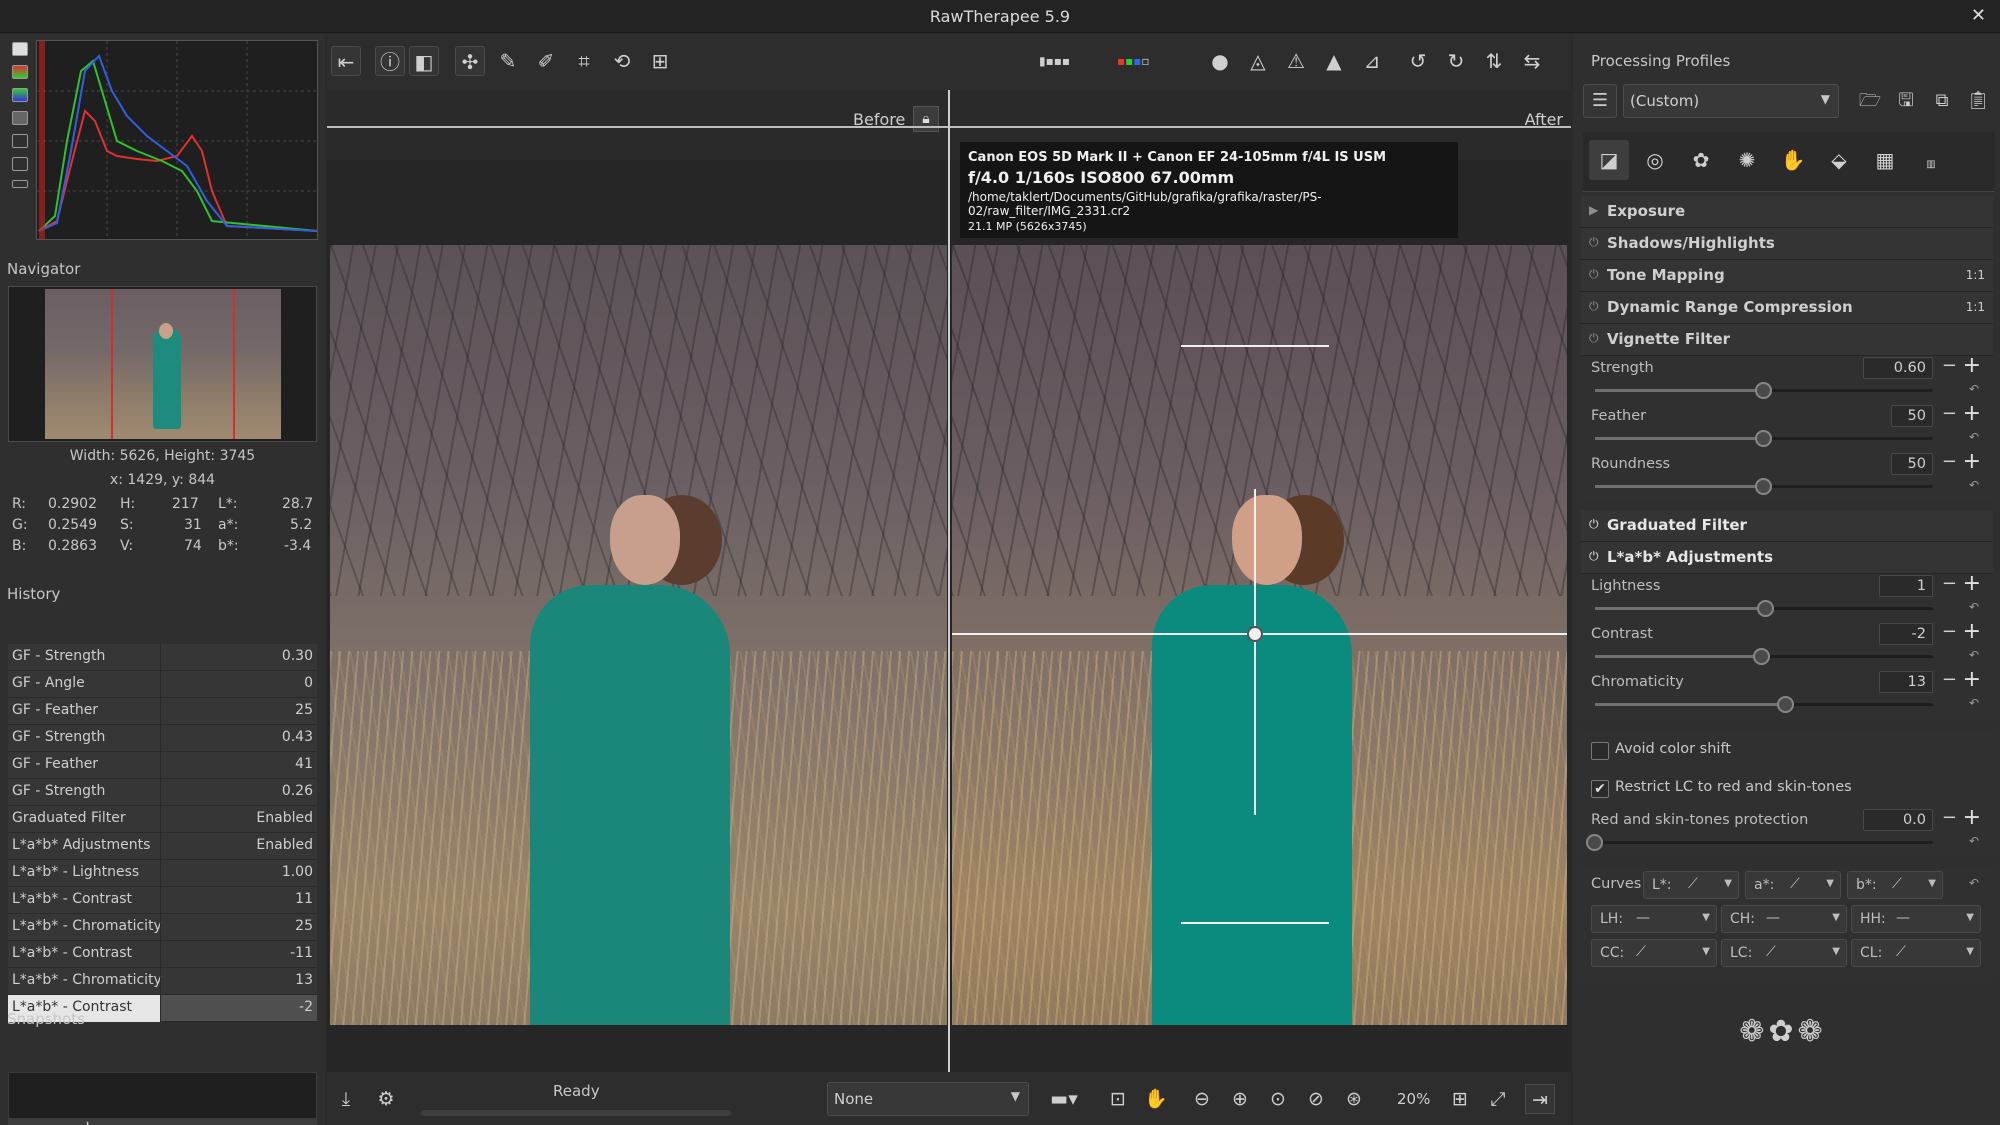  Describe the element at coordinates (1316, 1099) in the screenshot. I see `zoom-fit-icon: ⊘` at that location.